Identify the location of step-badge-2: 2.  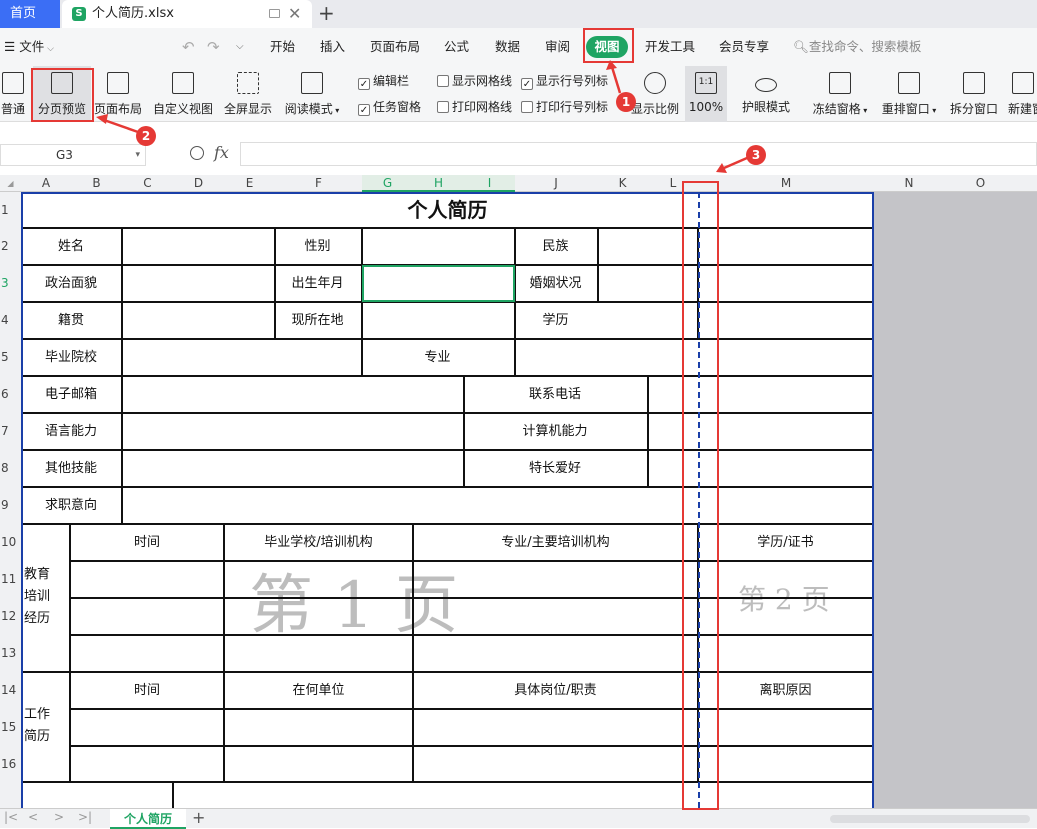
(146, 136).